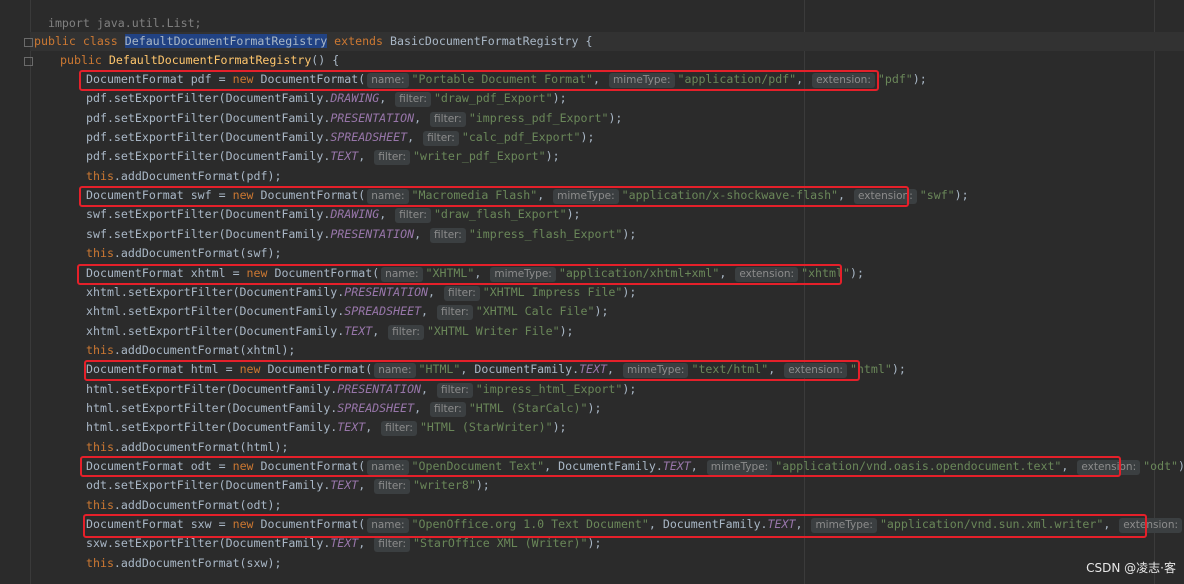 The image size is (1184, 584). I want to click on string-literal: "impress_pdf_Export", so click(538, 117).